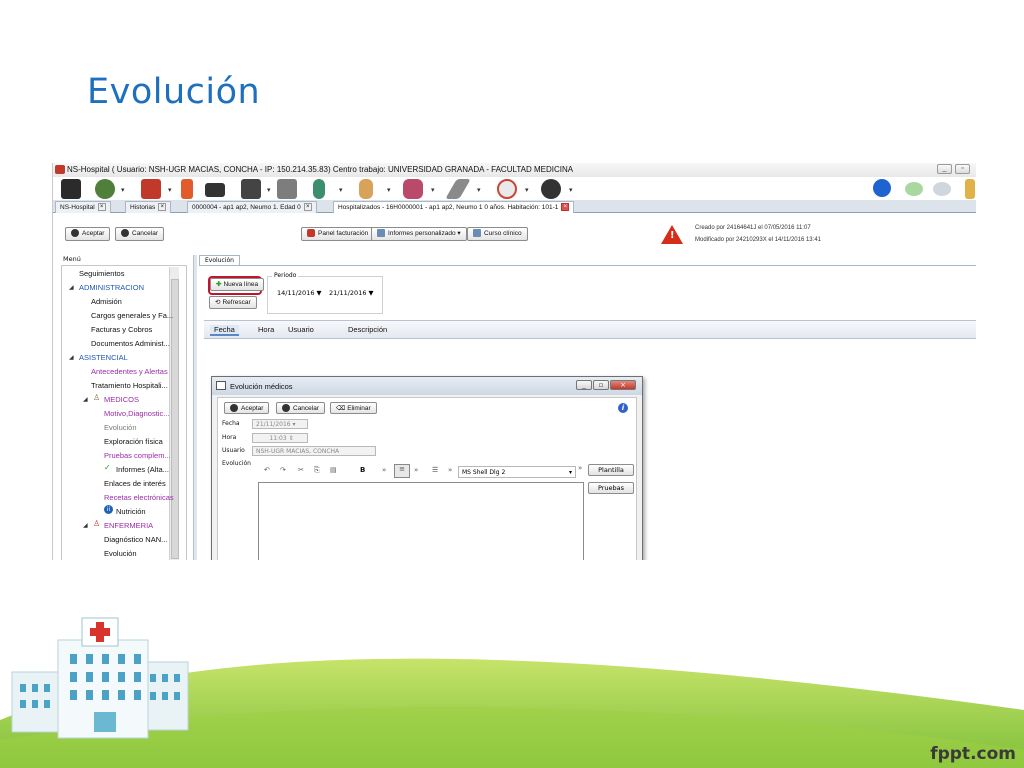 This screenshot has height=768, width=1024. I want to click on calendar-icon, so click(71, 189).